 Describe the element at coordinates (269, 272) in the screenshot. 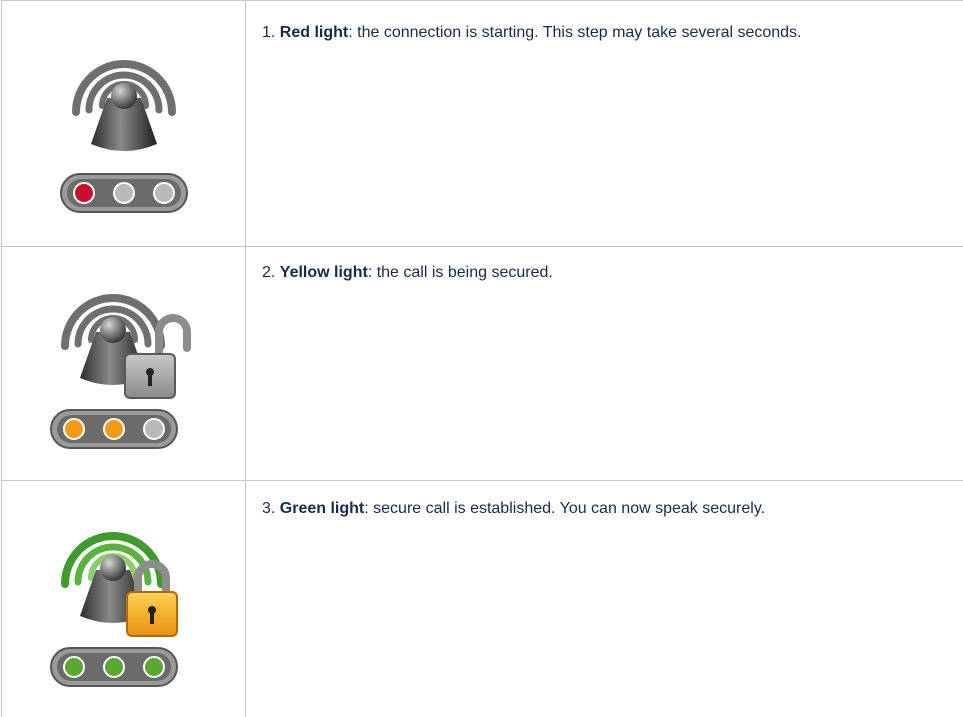

I see `step-number: 2.` at that location.